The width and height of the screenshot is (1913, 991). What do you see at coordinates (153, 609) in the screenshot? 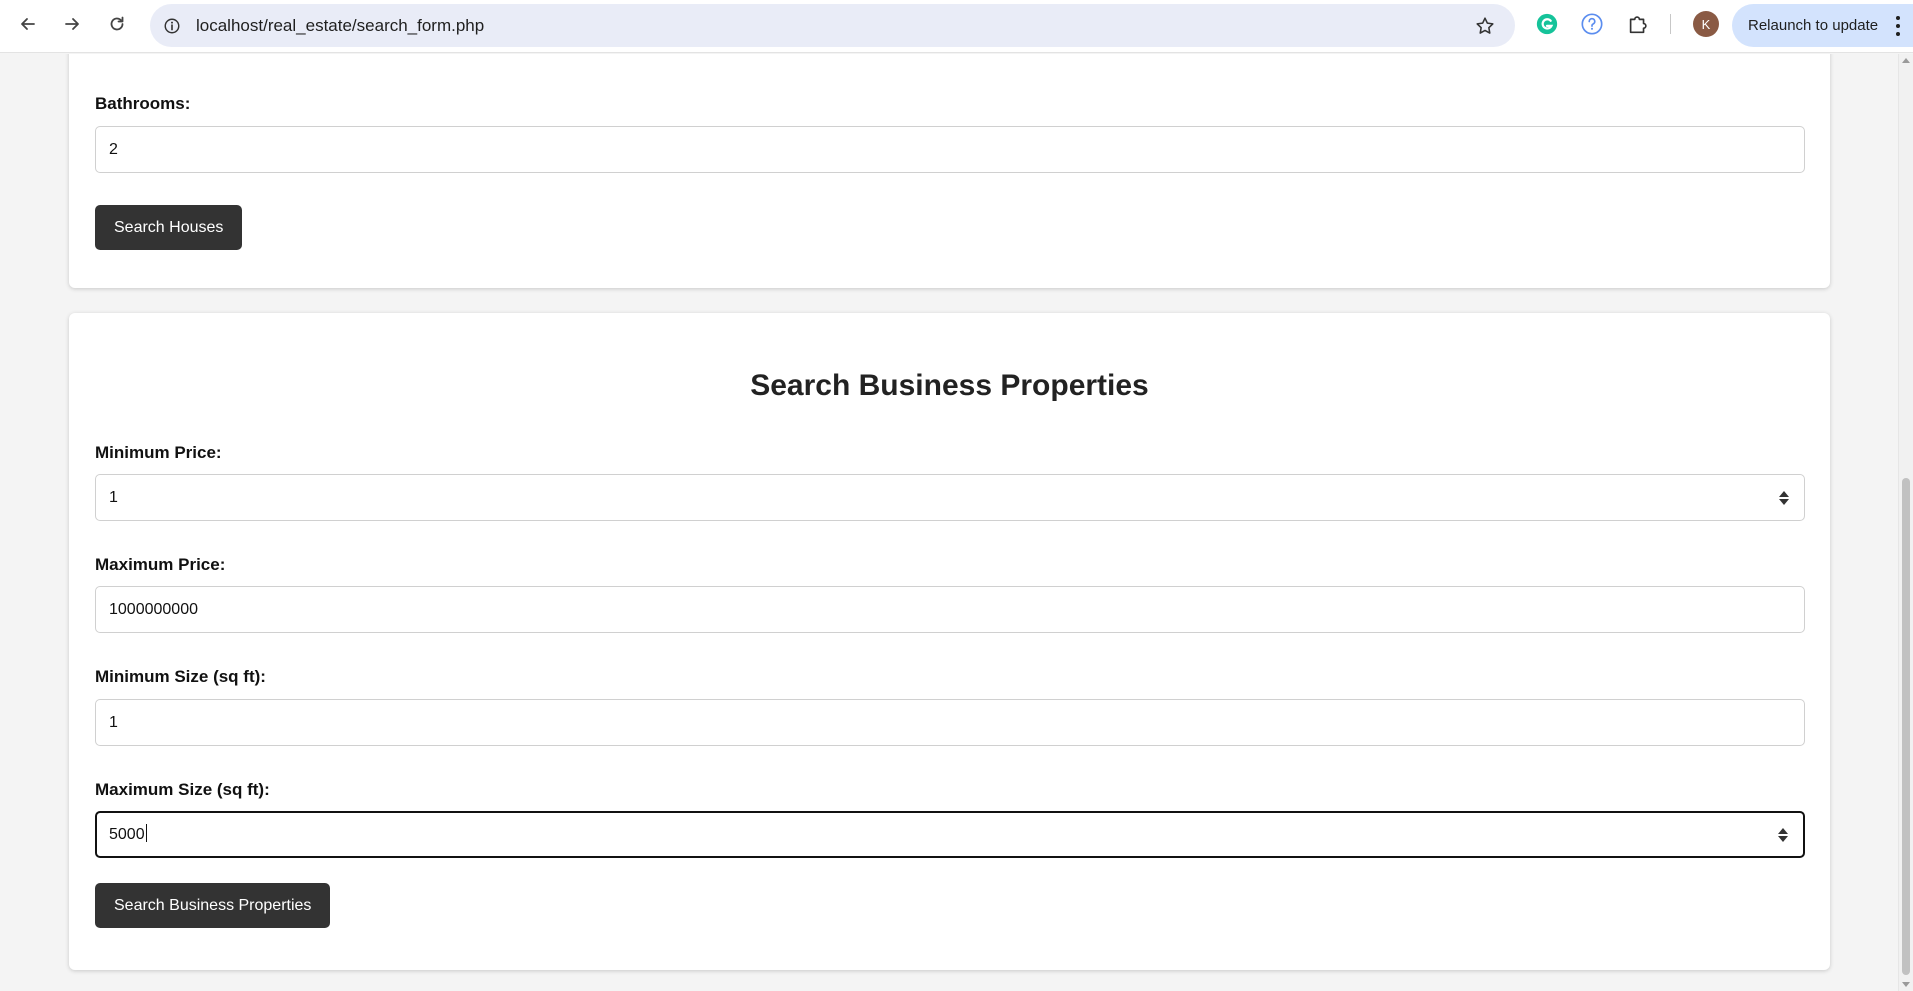
I see `max-price-value: 1000000000` at bounding box center [153, 609].